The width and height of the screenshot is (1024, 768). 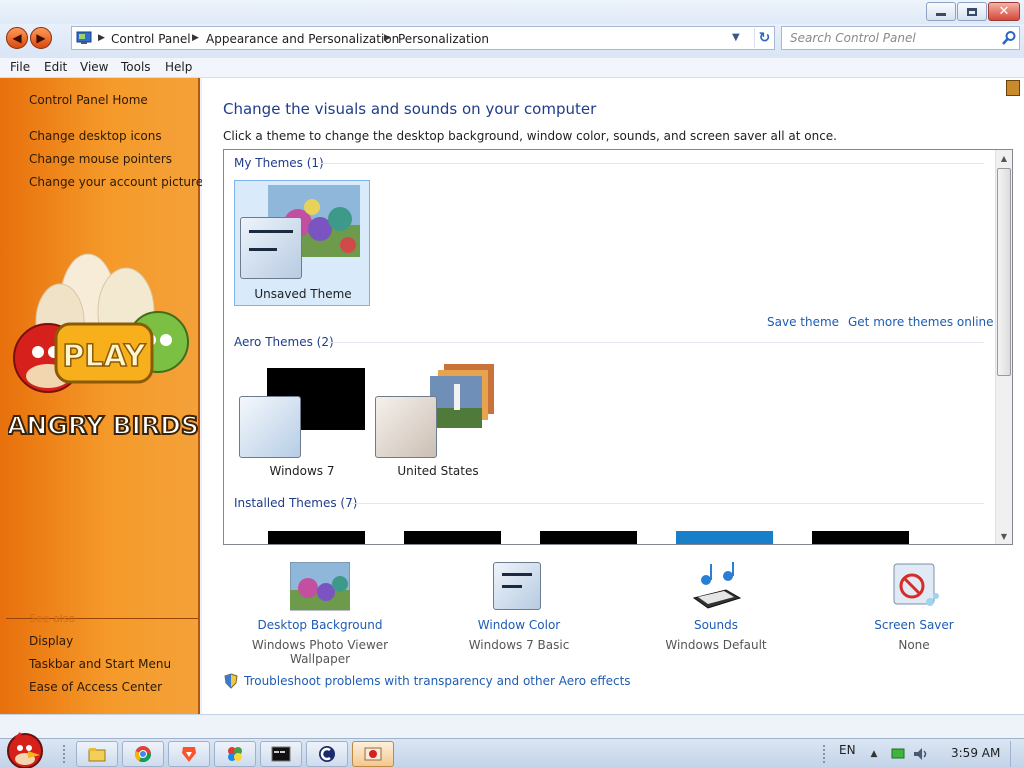 What do you see at coordinates (231, 681) in the screenshot?
I see `shield-icon` at bounding box center [231, 681].